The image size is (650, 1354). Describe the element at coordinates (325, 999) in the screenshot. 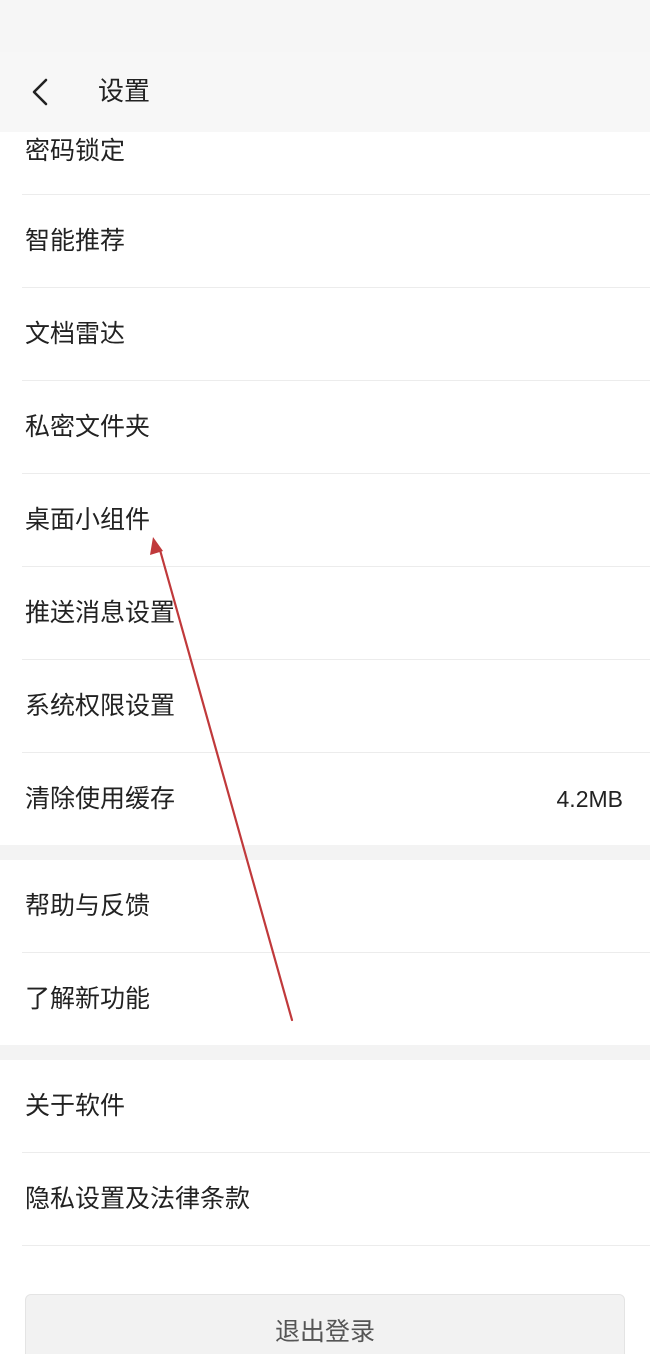

I see `setting-whats-new: 了解新功能` at that location.